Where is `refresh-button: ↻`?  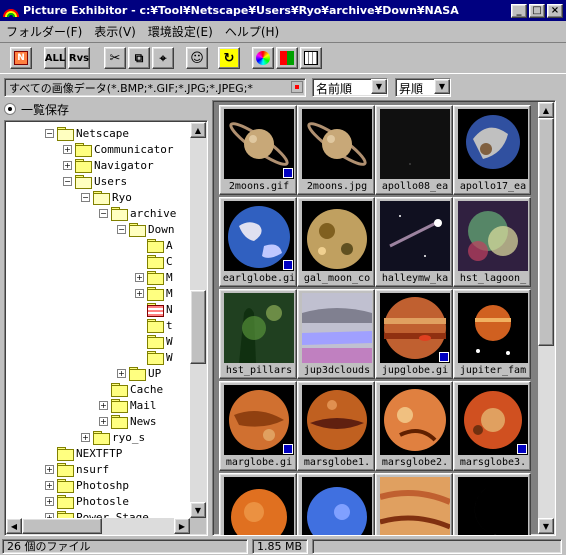 refresh-button: ↻ is located at coordinates (229, 58).